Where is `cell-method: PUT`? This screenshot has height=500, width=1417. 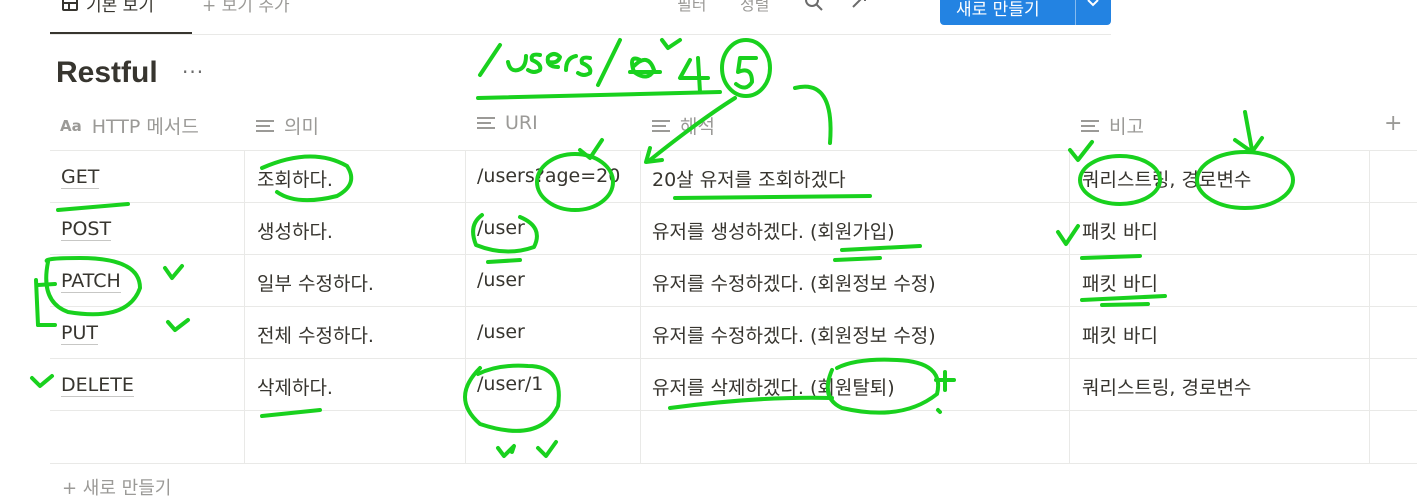 cell-method: PUT is located at coordinates (79, 333).